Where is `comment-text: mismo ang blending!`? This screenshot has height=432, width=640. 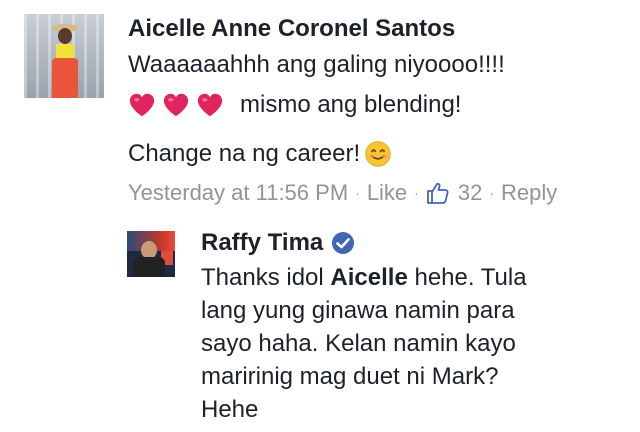 comment-text: mismo ang blending! is located at coordinates (351, 104).